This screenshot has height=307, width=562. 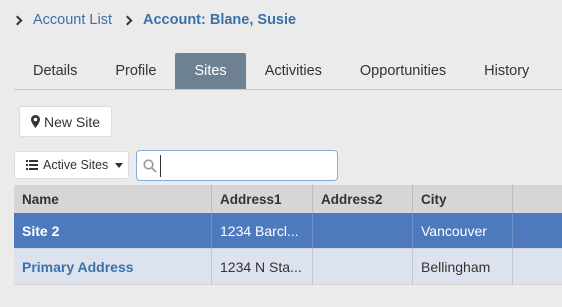 What do you see at coordinates (119, 165) in the screenshot?
I see `caret-down-icon` at bounding box center [119, 165].